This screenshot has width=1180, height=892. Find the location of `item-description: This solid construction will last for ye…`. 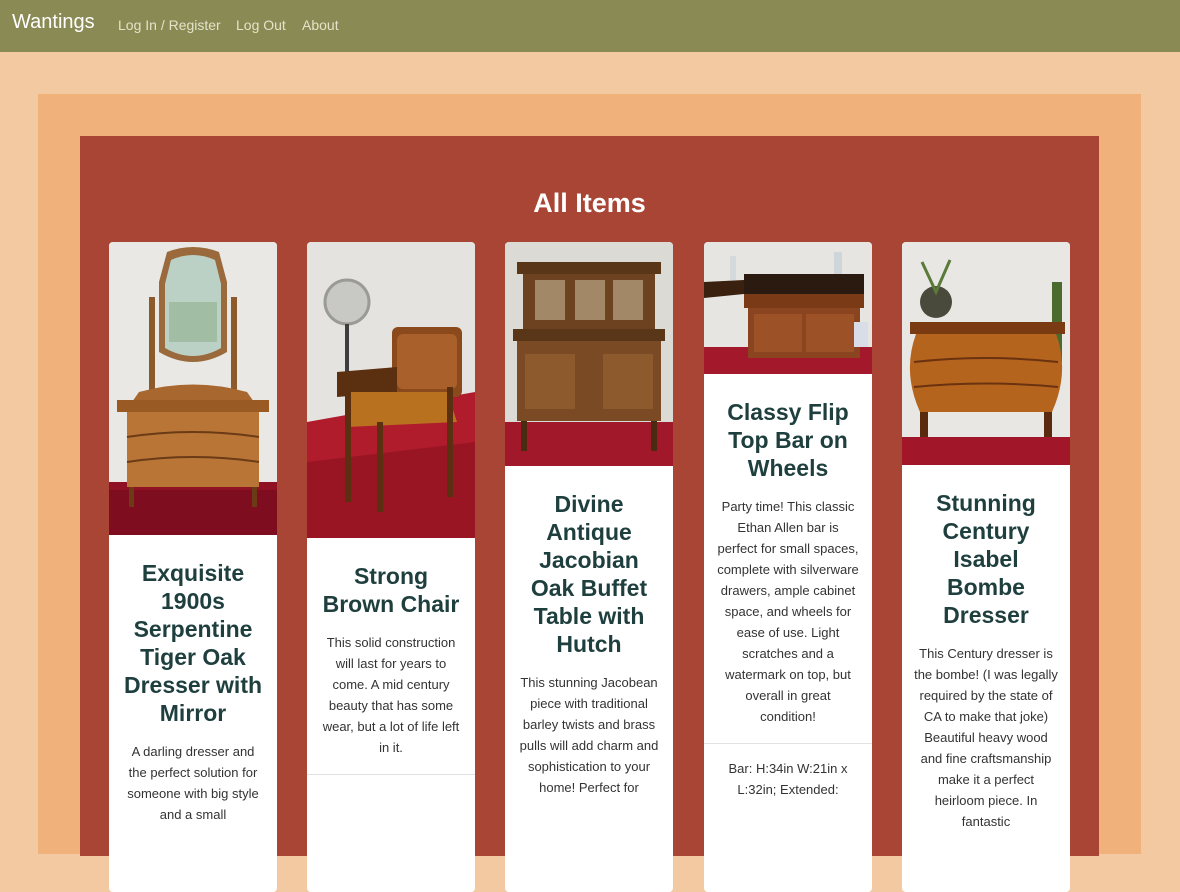

item-description: This solid construction will last for ye… is located at coordinates (391, 695).